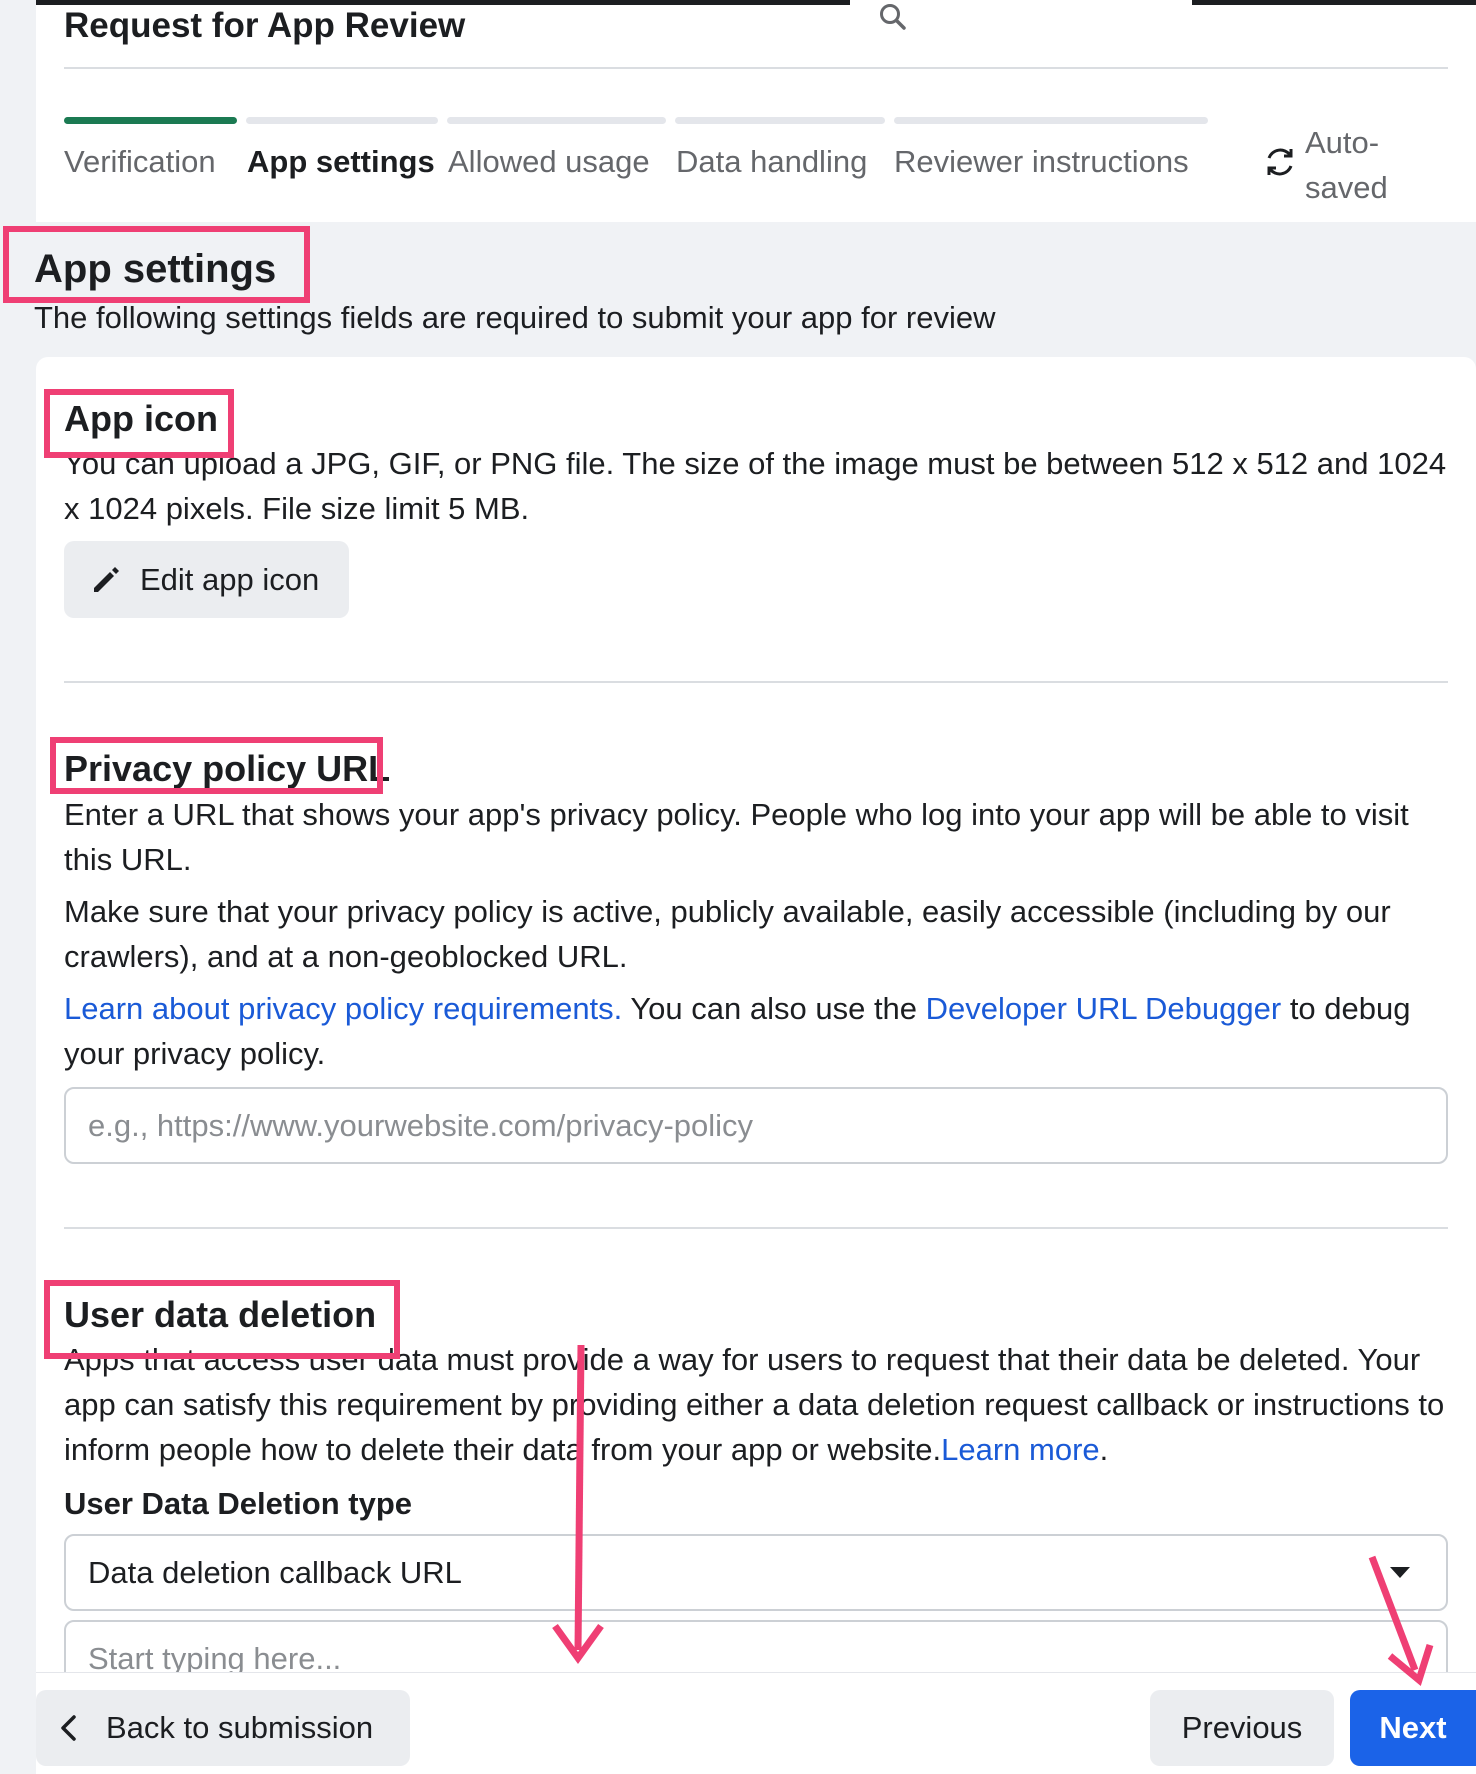 The width and height of the screenshot is (1476, 1774). I want to click on search-icon, so click(893, 17).